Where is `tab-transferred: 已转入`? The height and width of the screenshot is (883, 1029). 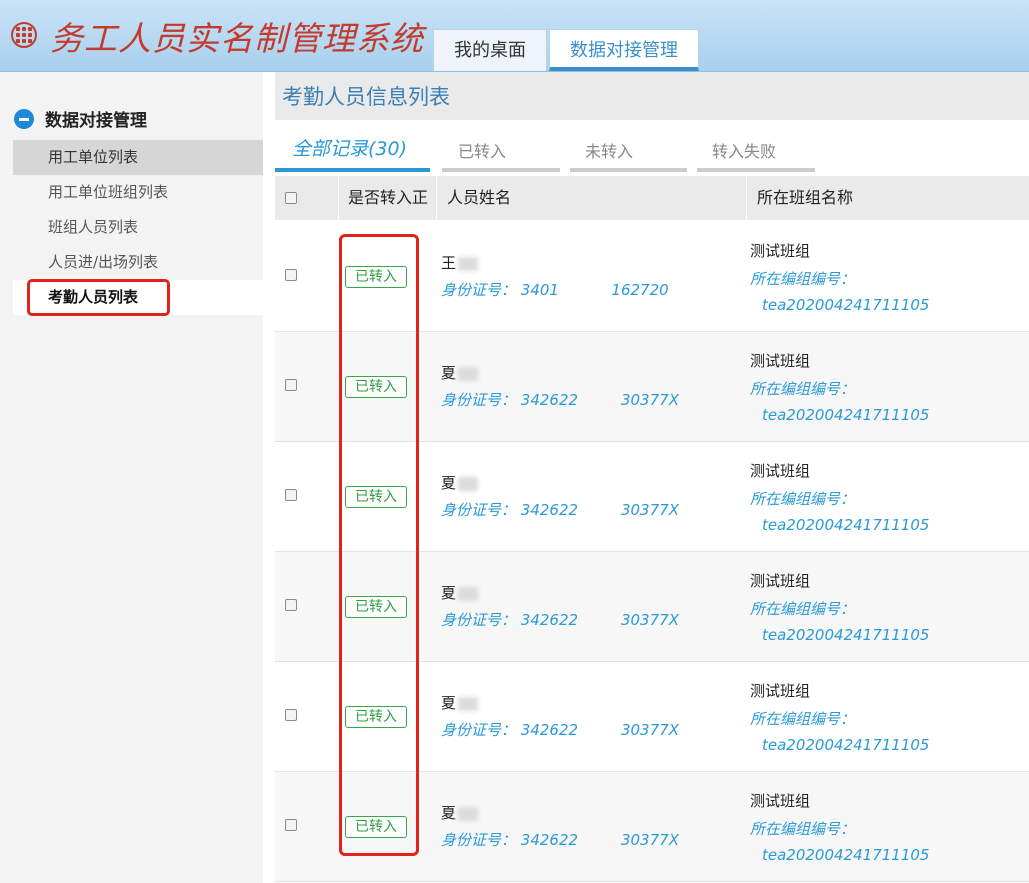
tab-transferred: 已转入 is located at coordinates (501, 151).